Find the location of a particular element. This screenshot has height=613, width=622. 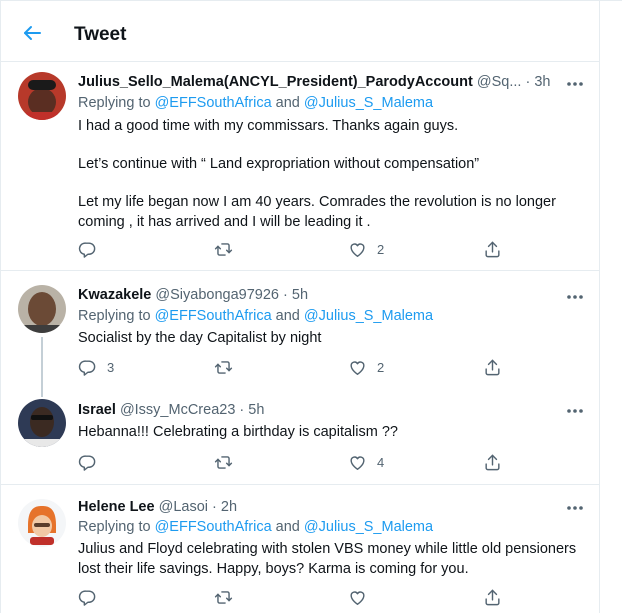

display-name: Helene Lee is located at coordinates (116, 507).